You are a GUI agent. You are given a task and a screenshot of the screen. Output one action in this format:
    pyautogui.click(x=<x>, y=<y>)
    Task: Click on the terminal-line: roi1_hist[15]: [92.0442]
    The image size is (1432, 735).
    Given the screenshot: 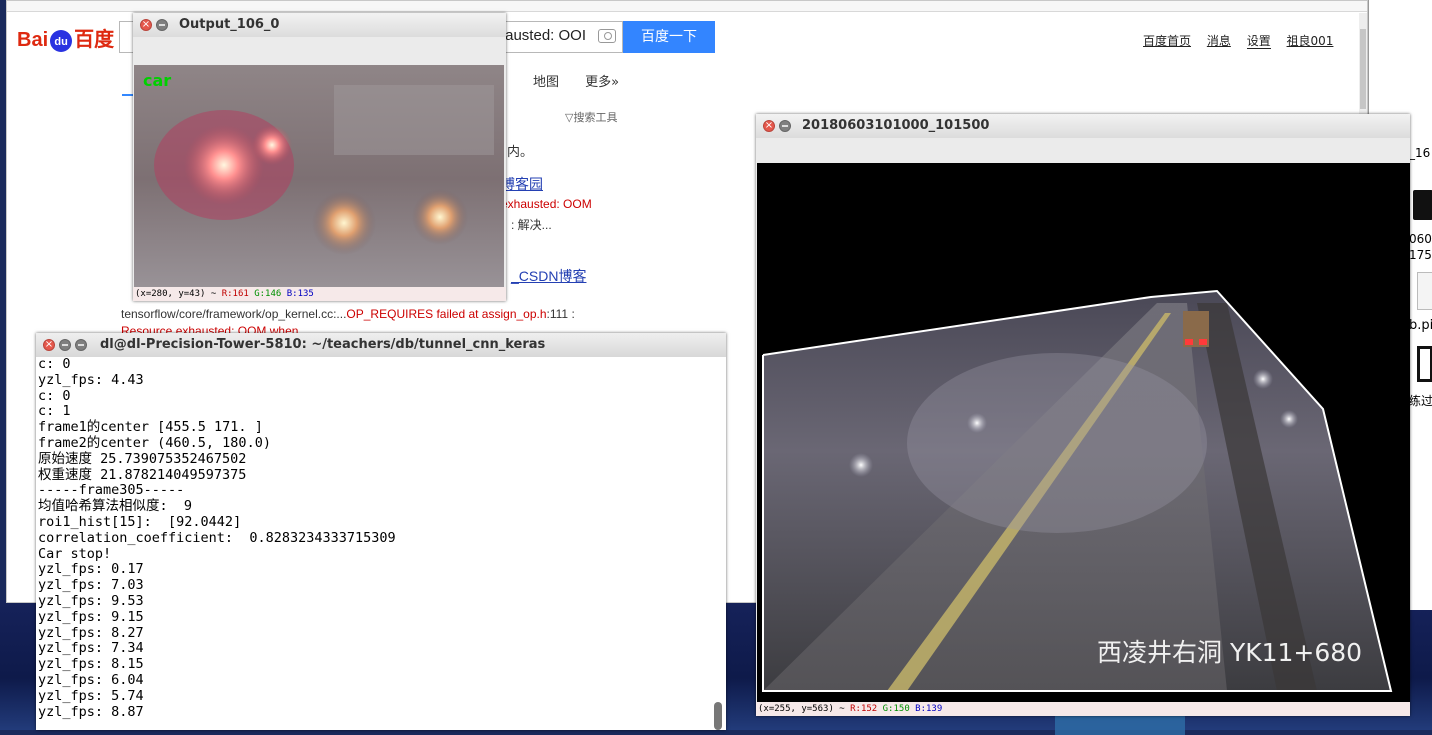 What is the action you would take?
    pyautogui.click(x=140, y=521)
    